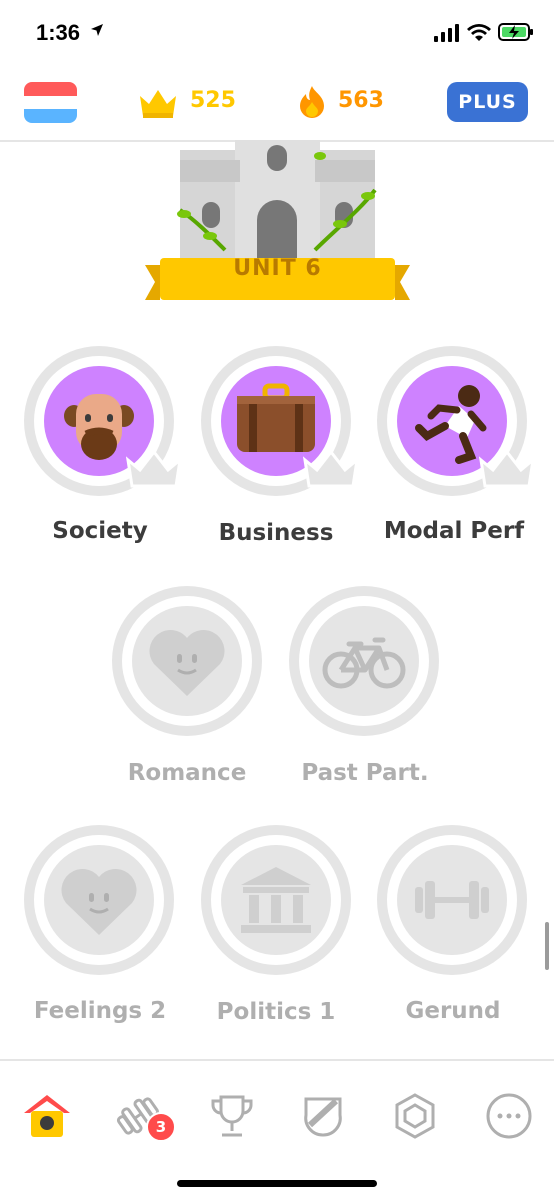  I want to click on dumbbell-icon, so click(452, 900).